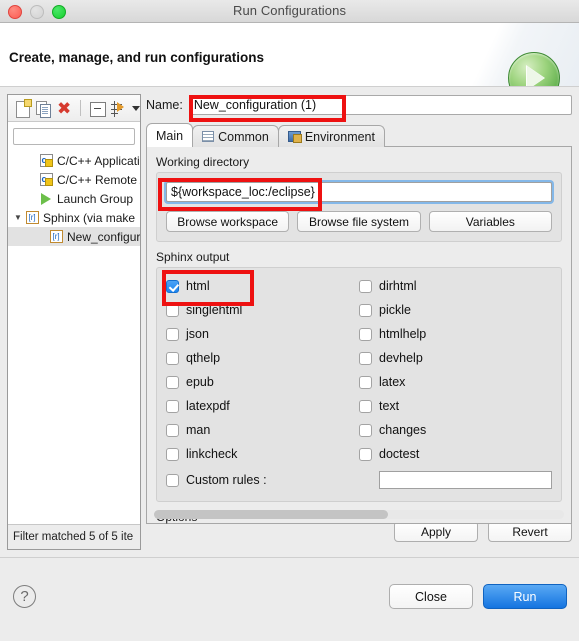  I want to click on tree-item-sphinx-via-make: ▼ [r] Sphinx (via make, so click(74, 217).